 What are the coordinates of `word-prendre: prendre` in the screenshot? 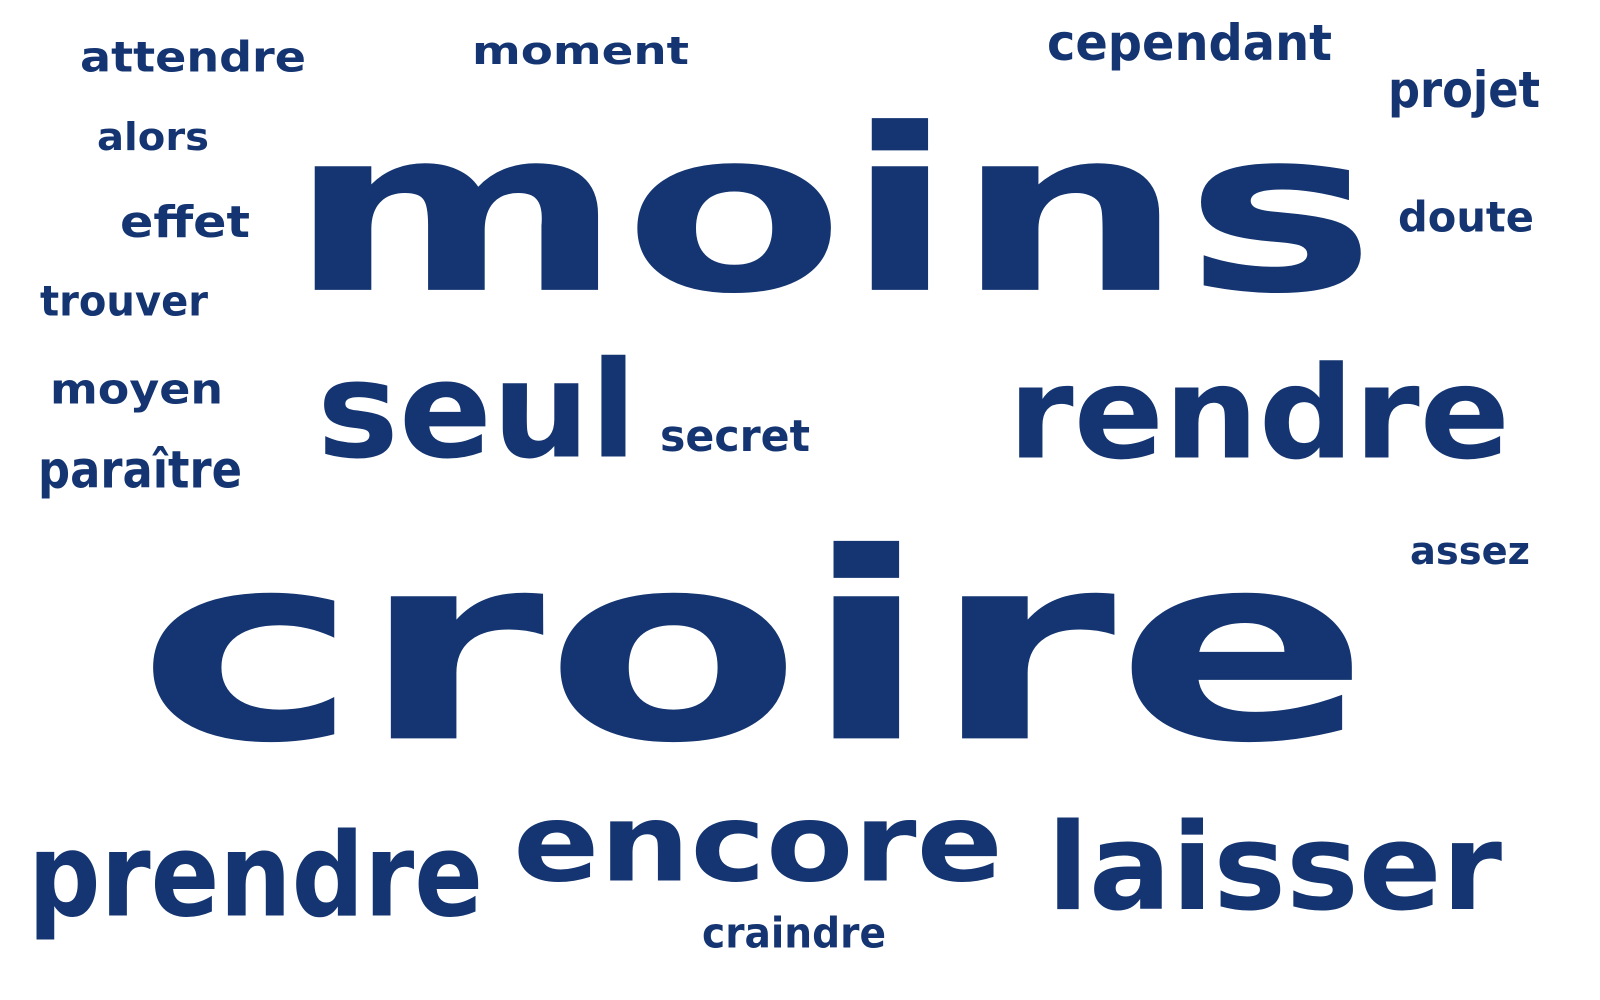 It's located at (256, 875).